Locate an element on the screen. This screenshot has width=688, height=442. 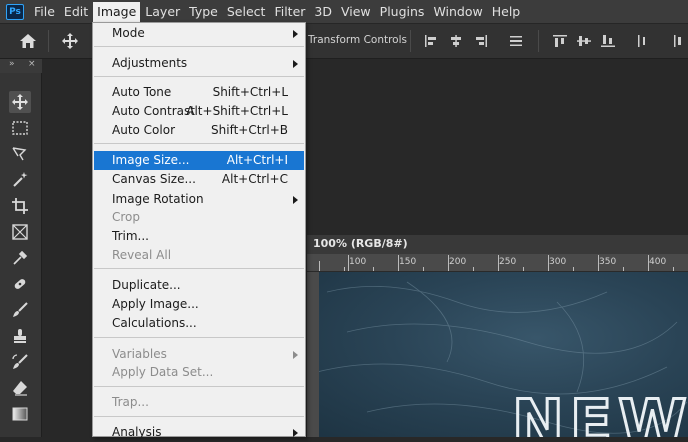
align-top-icon is located at coordinates (560, 41).